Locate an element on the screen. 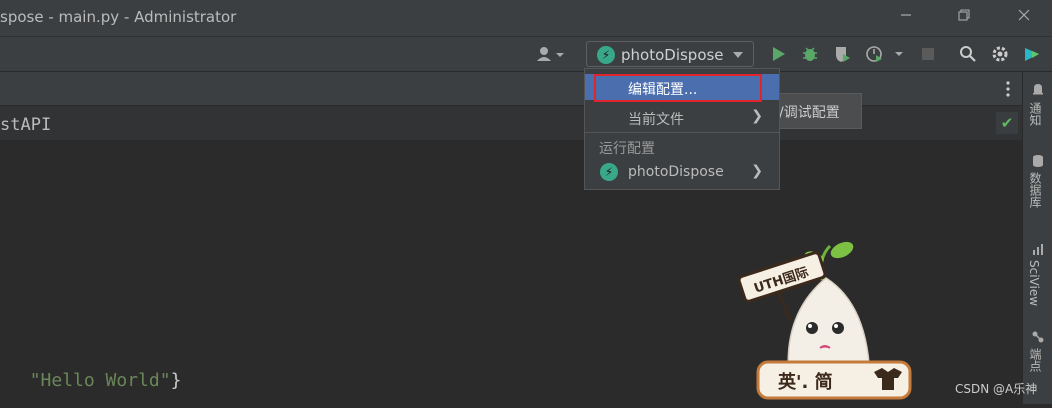 The height and width of the screenshot is (408, 1052). menu-item-photodispose: ⚡ photoDispose ❯ is located at coordinates (682, 172).